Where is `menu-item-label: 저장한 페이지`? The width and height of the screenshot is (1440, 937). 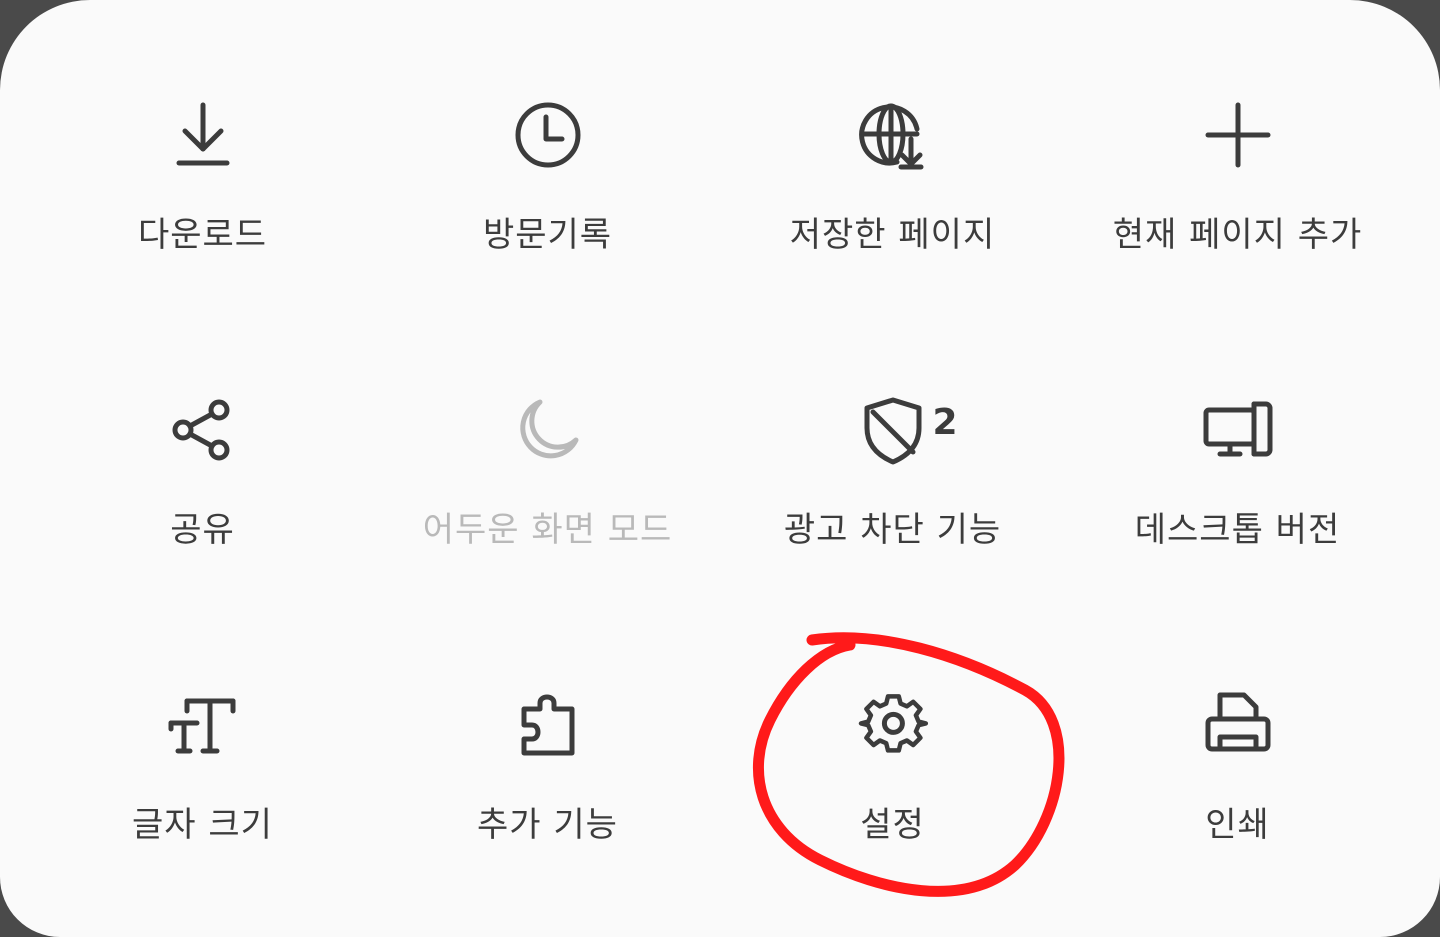
menu-item-label: 저장한 페이지 is located at coordinates (892, 235).